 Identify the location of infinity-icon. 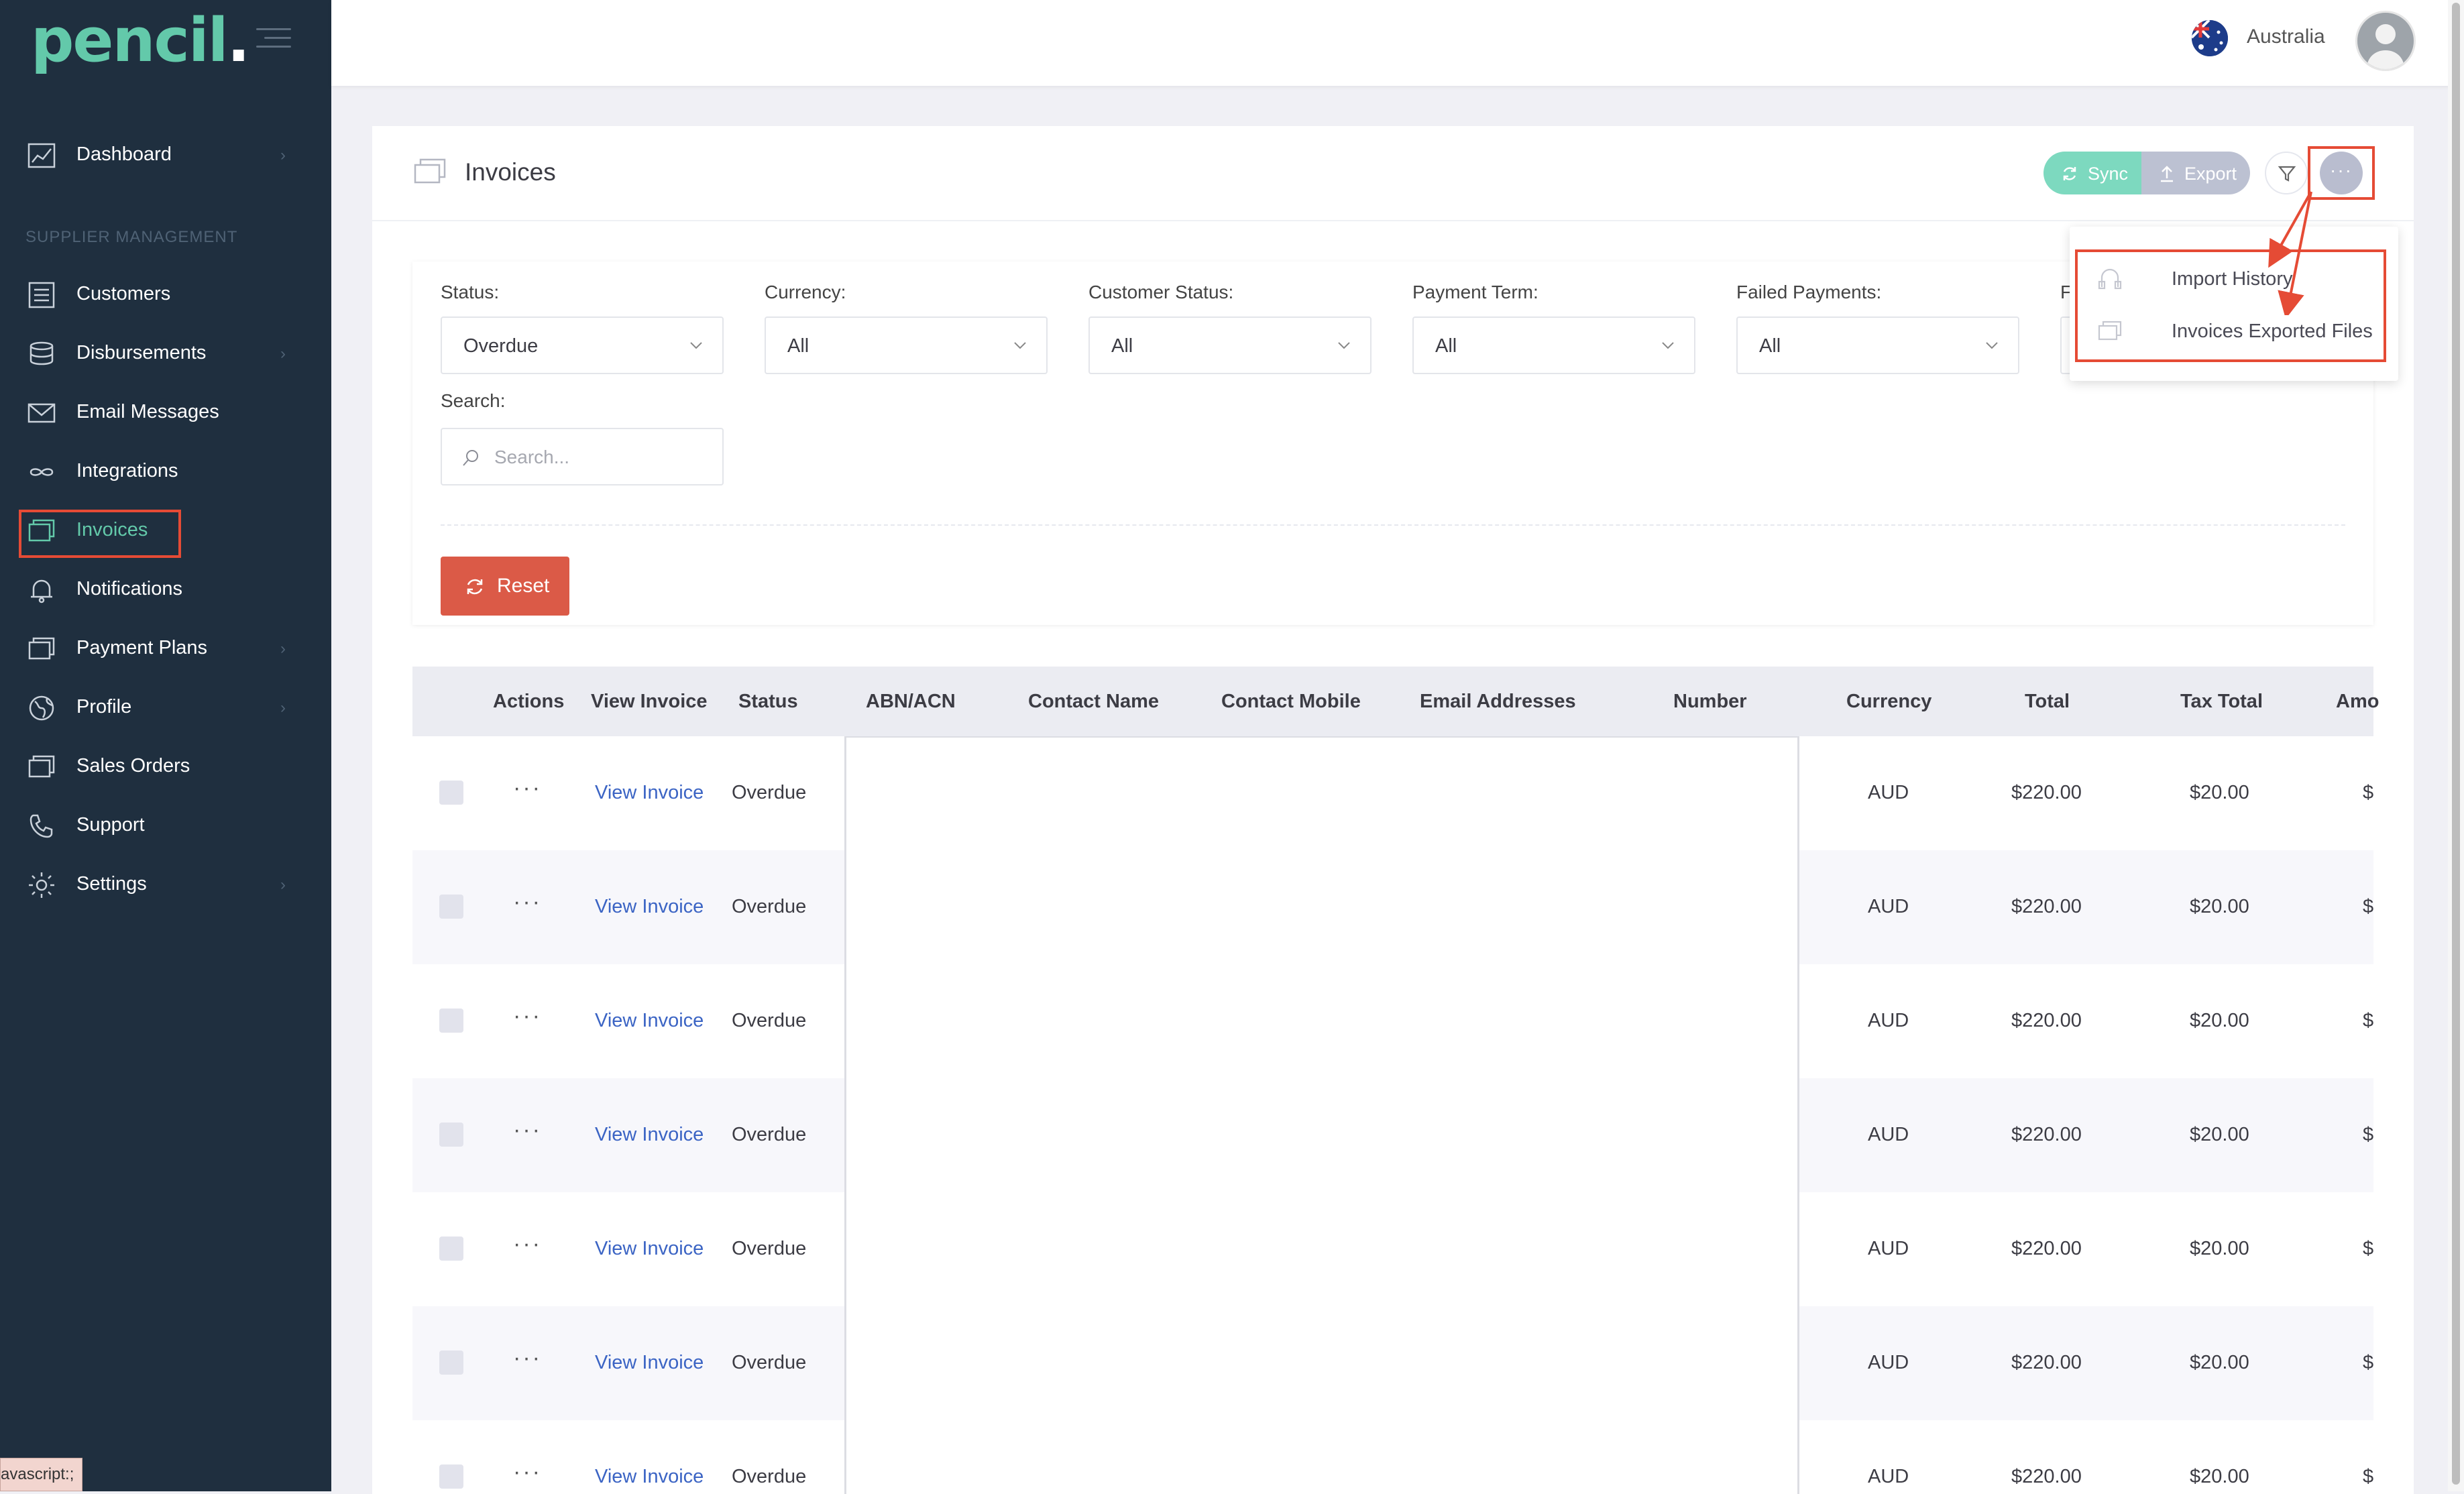
(42, 472).